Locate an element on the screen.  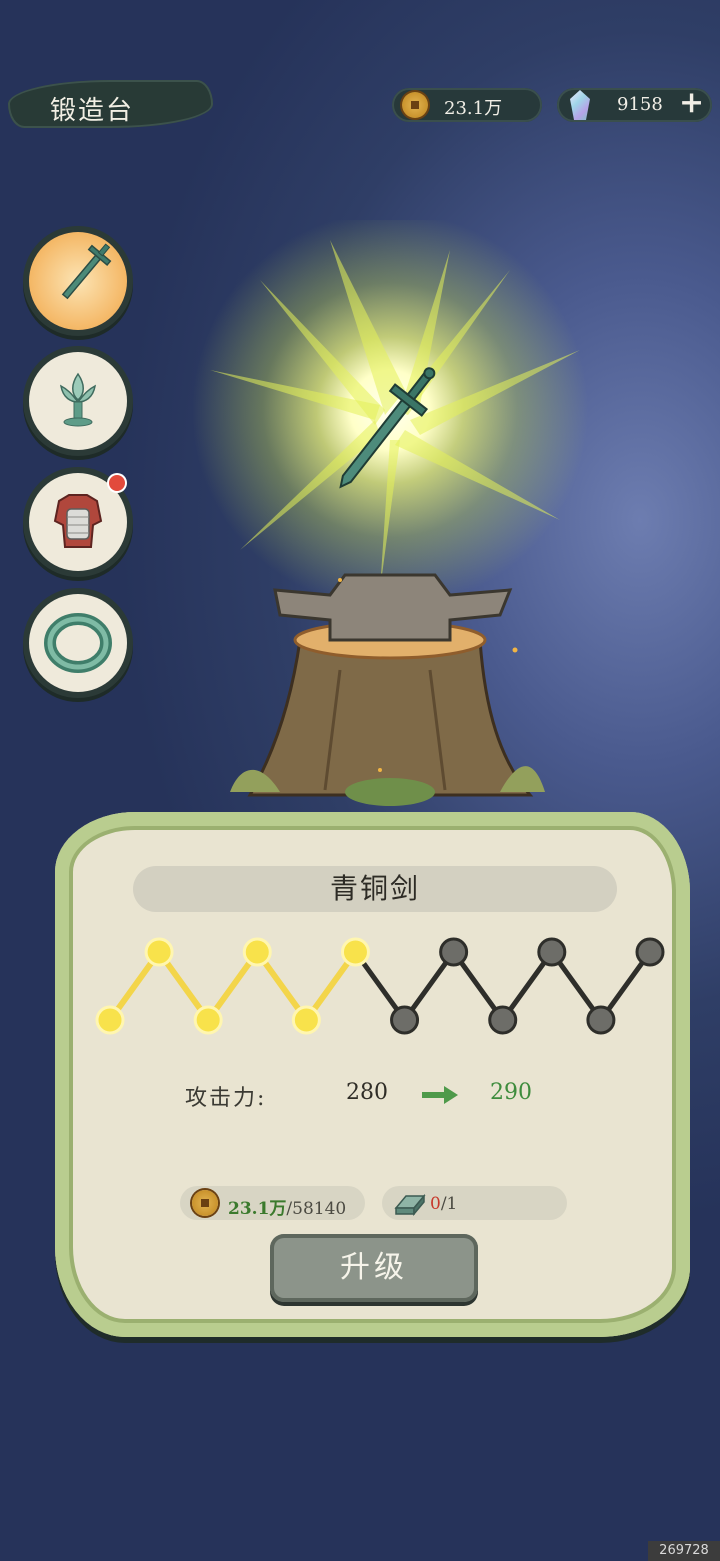
coin-amount: 23.1万 is located at coordinates (473, 108).